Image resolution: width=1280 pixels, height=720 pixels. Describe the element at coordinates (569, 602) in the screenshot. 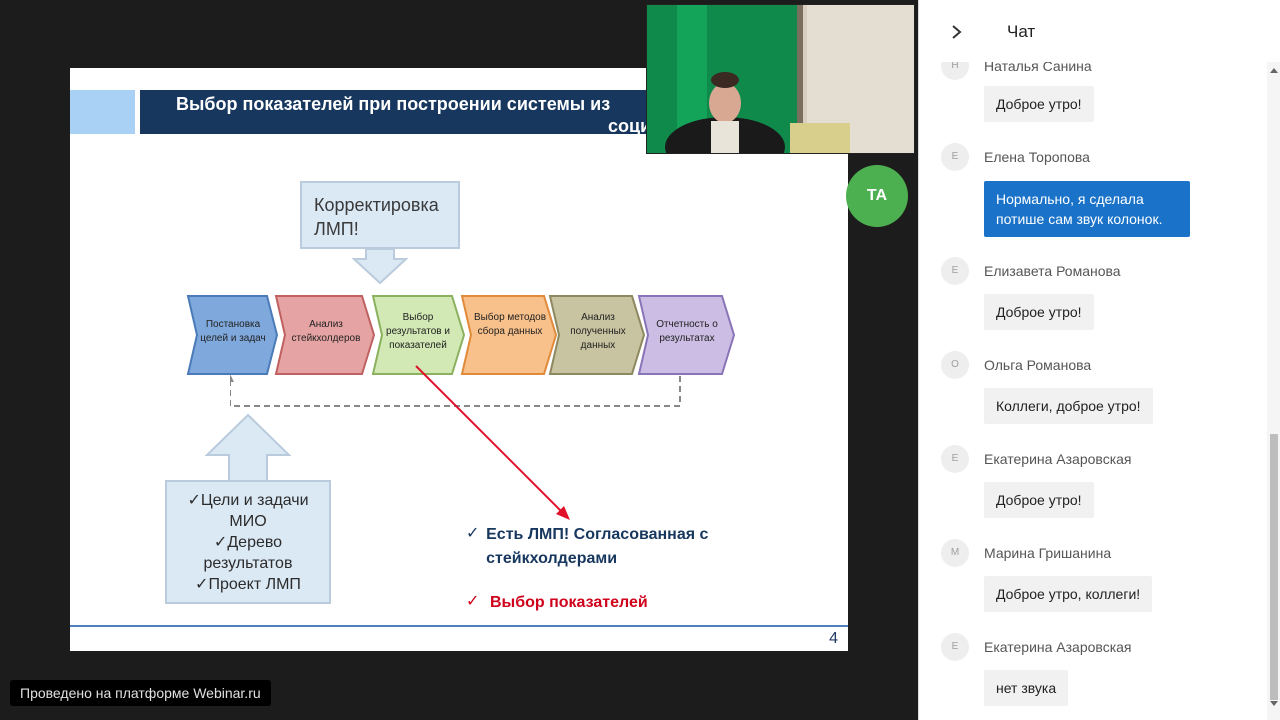

I see `conclusion-text: Выбор показателей` at that location.